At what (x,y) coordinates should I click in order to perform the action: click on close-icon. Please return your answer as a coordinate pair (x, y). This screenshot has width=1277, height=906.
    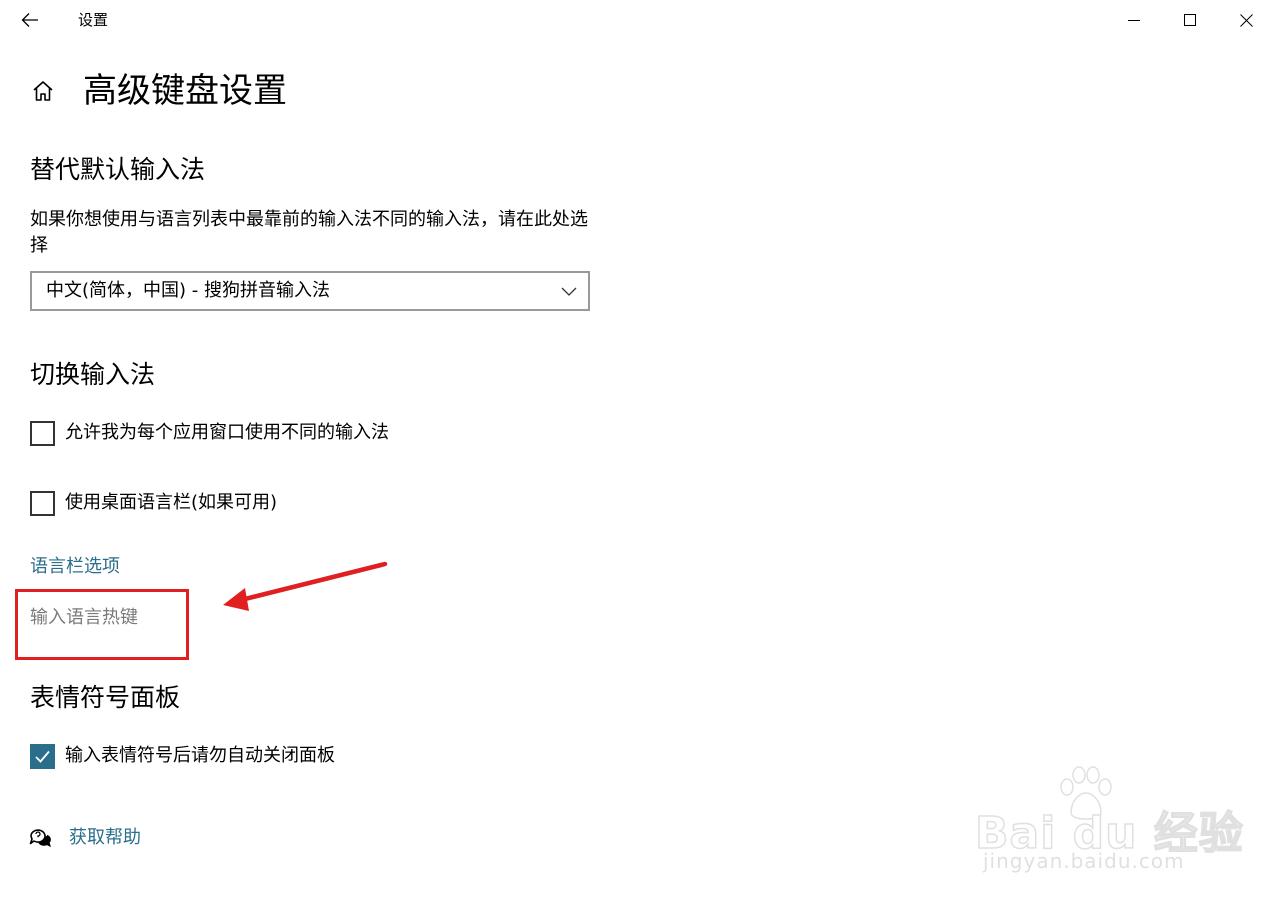
    Looking at the image, I should click on (1246, 20).